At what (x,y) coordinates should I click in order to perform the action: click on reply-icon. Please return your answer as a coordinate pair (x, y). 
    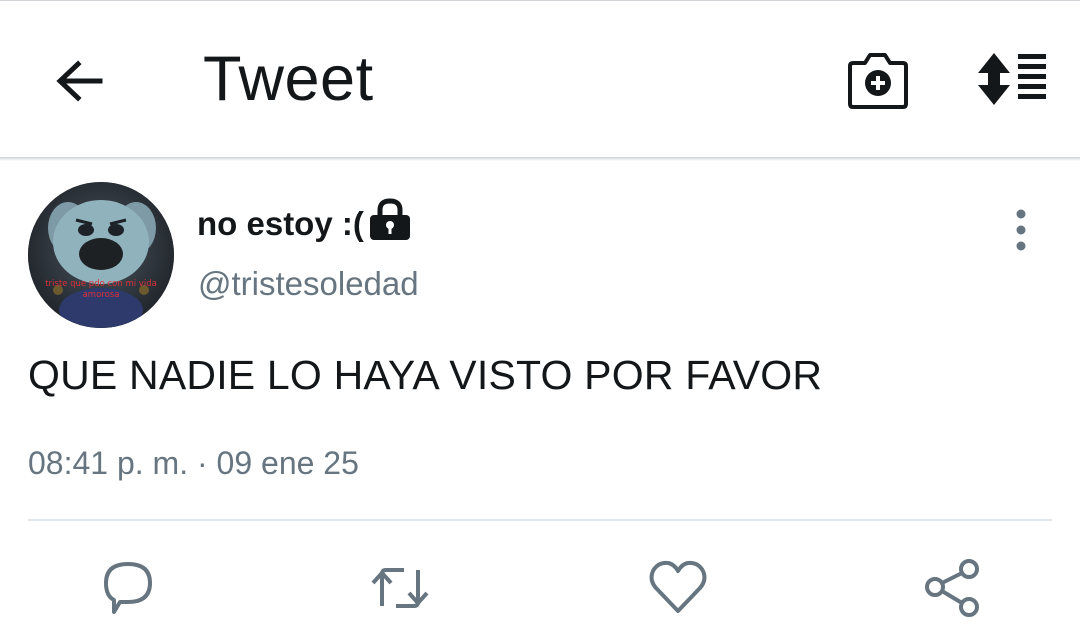
    Looking at the image, I should click on (128, 588).